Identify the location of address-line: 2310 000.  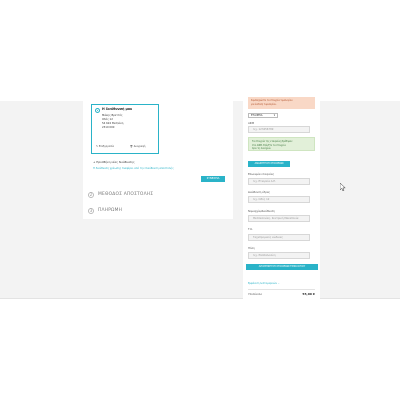
(108, 127).